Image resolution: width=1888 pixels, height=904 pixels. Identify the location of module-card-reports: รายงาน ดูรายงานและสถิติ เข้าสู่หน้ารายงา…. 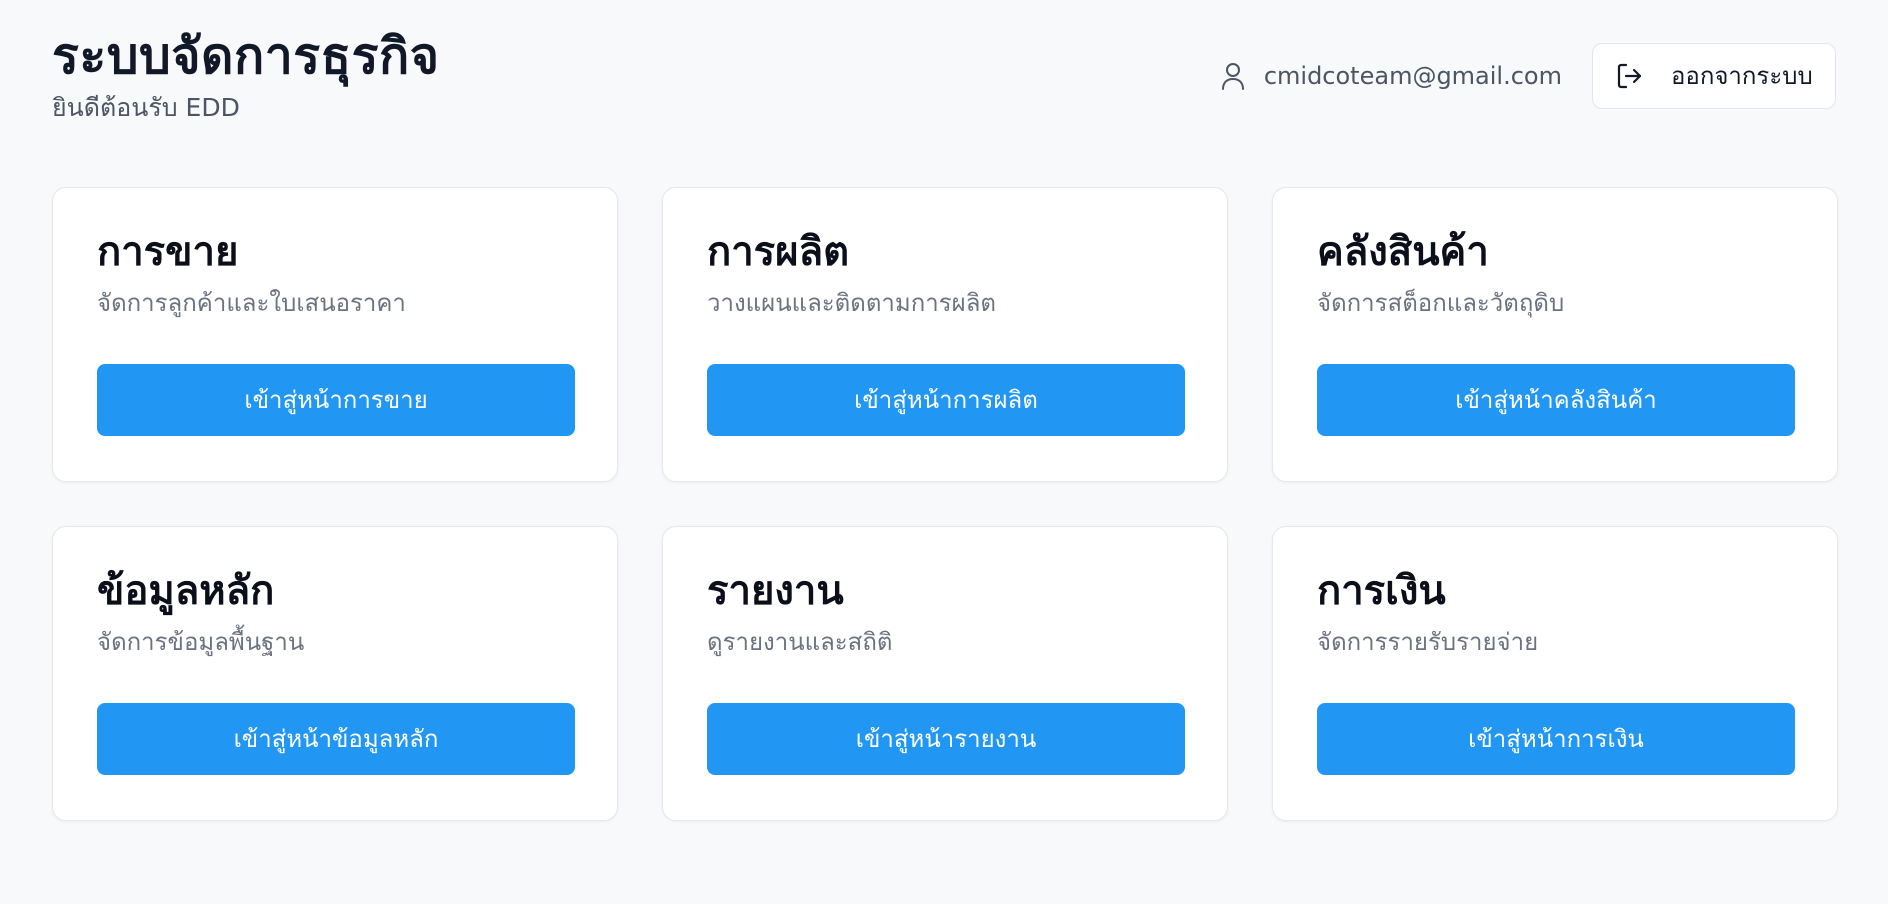
(945, 673).